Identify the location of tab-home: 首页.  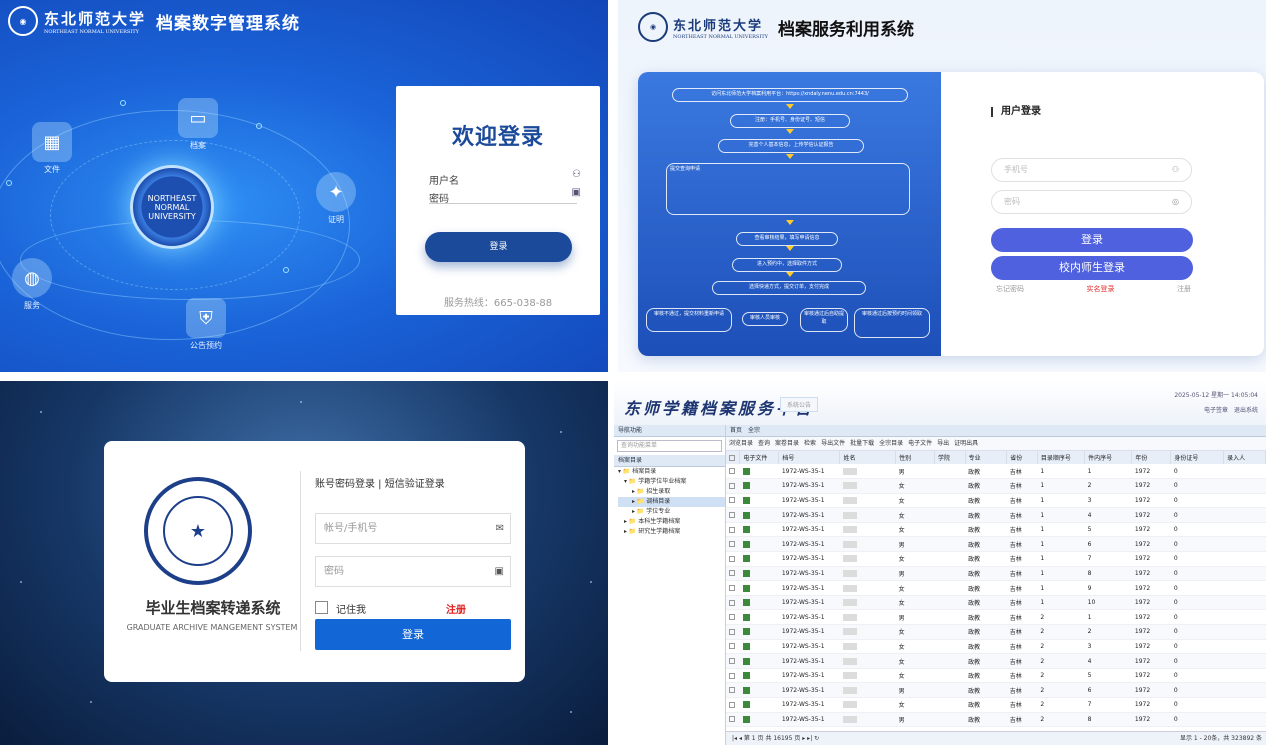
(736, 430).